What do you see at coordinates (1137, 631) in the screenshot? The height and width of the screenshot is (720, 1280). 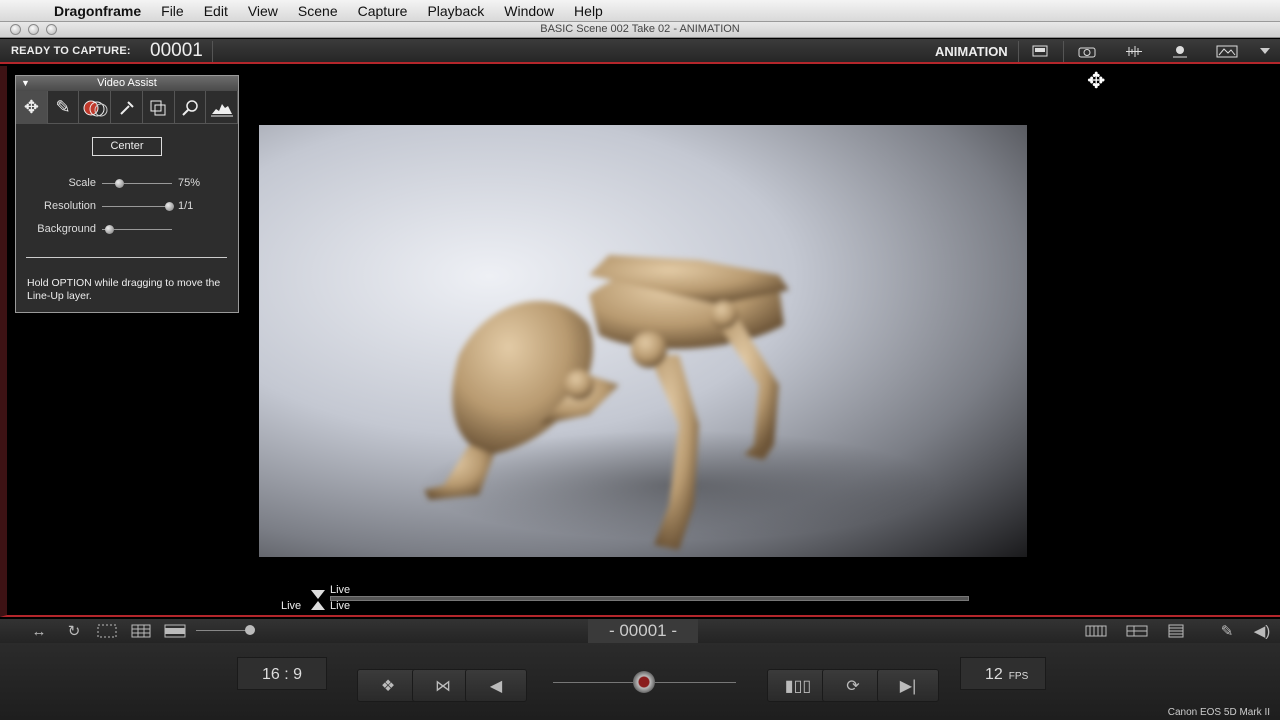 I see `timeline-view-icon` at bounding box center [1137, 631].